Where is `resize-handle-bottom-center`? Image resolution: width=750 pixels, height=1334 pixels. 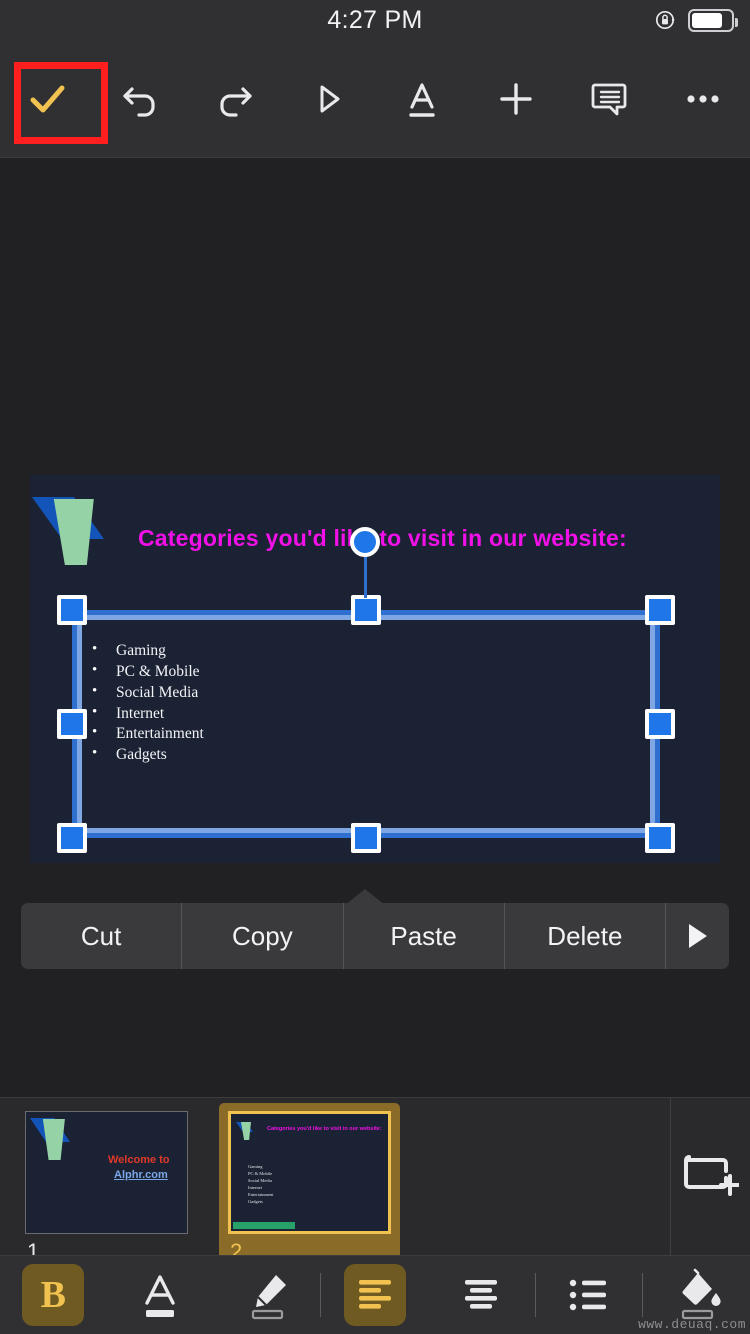 resize-handle-bottom-center is located at coordinates (366, 838).